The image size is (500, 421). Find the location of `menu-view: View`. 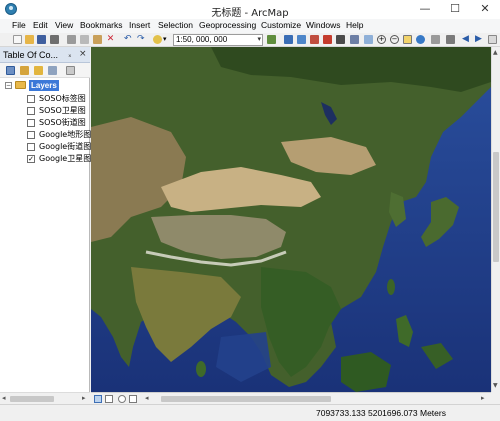

menu-view: View is located at coordinates (64, 25).